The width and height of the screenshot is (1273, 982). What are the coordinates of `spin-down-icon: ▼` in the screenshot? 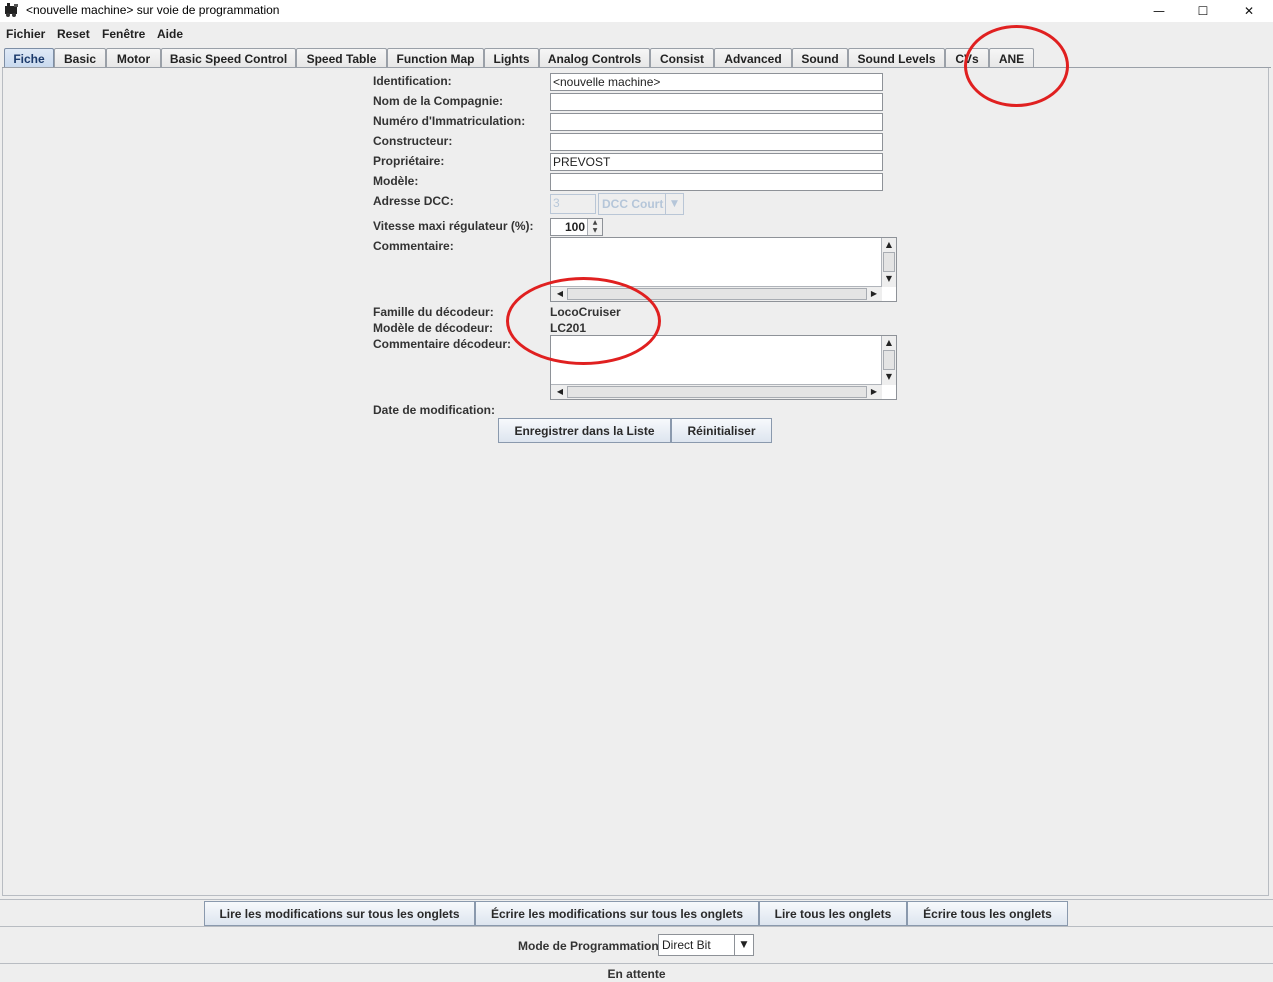 It's located at (594, 231).